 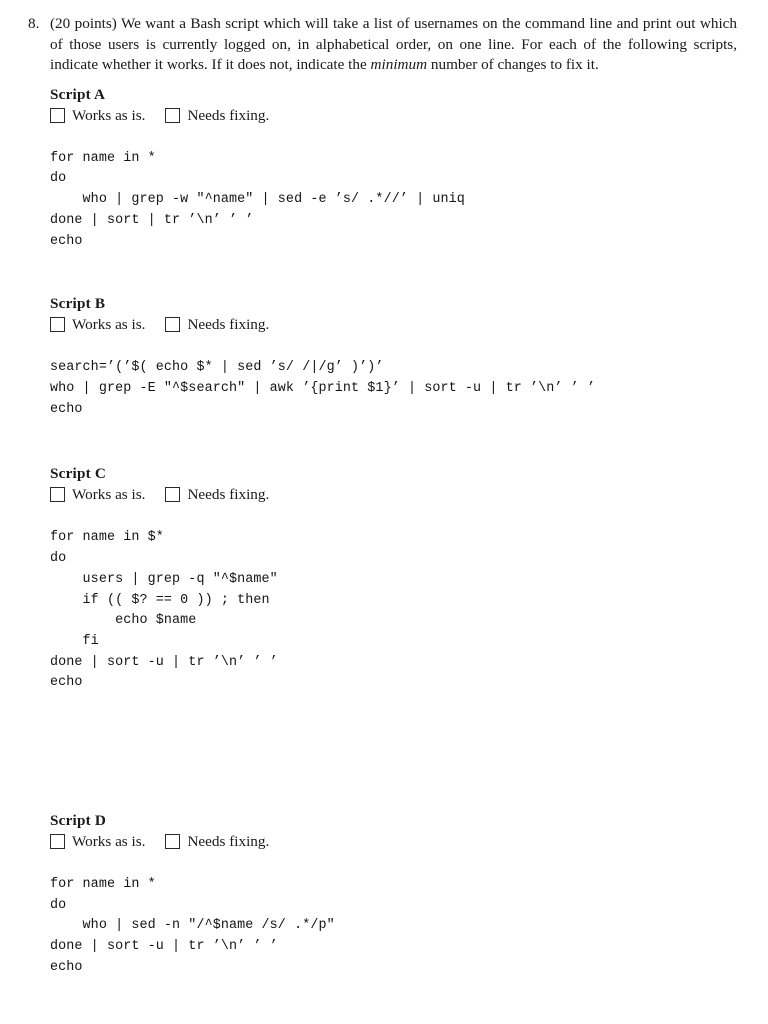 What do you see at coordinates (228, 495) in the screenshot?
I see `choice-label-needs-fixing-c: Needs fixing.` at bounding box center [228, 495].